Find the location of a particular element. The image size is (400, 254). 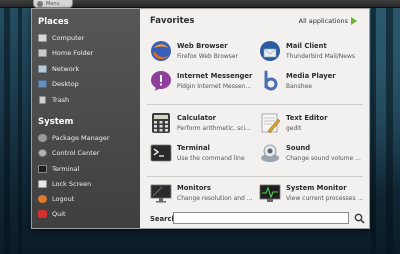

arrow-right-icon is located at coordinates (354, 21).